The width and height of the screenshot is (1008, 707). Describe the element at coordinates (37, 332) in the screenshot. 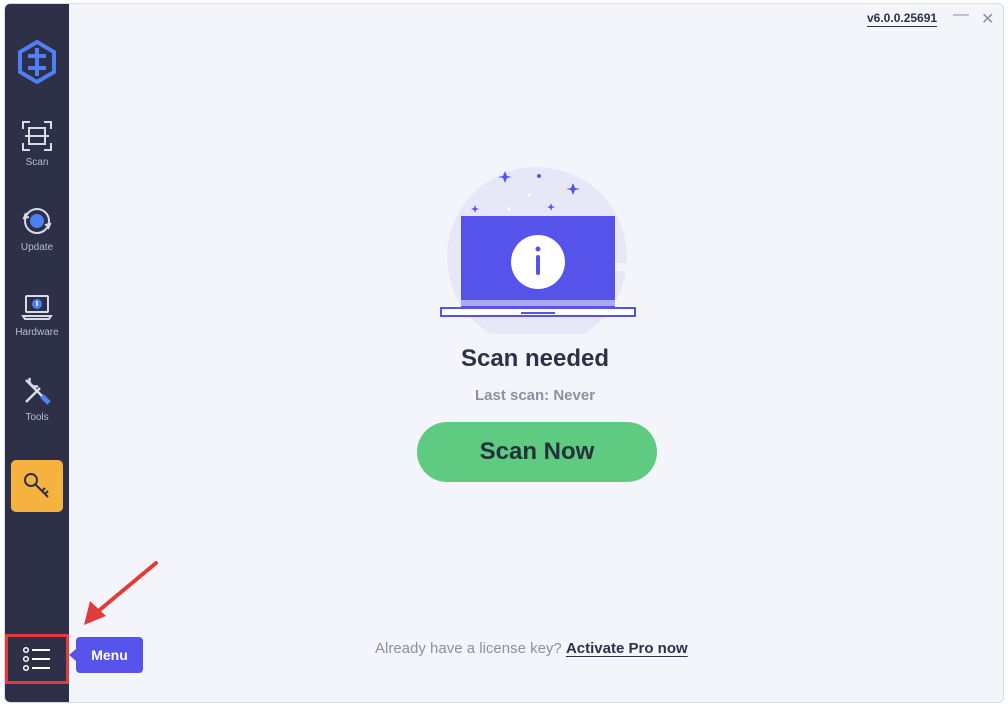

I see `sidebar-item-label: Hardware` at that location.